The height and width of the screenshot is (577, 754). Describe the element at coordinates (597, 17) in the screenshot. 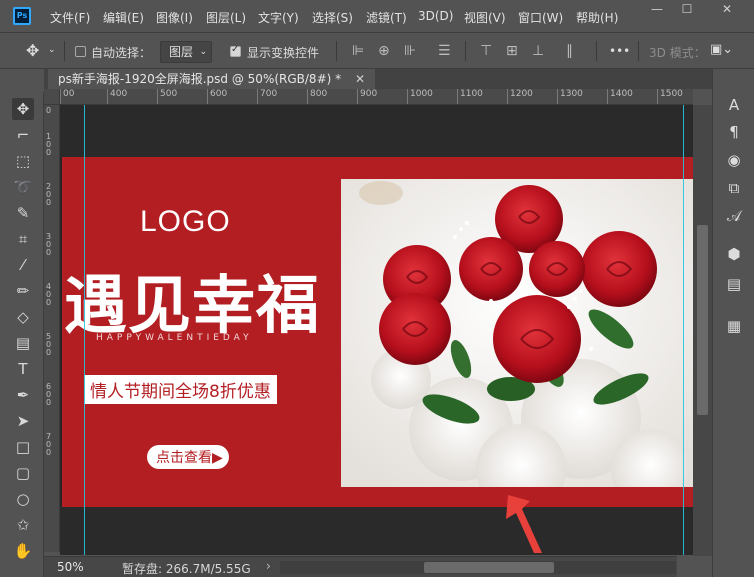

I see `menu-help: 帮助(H)` at that location.